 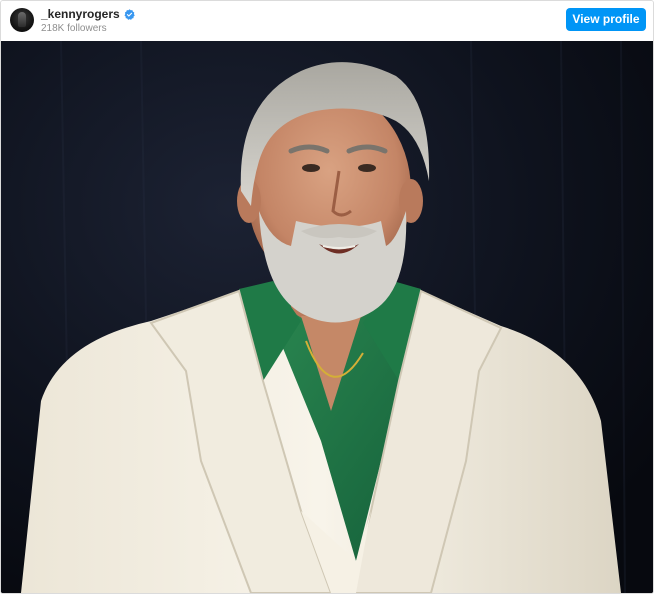 What do you see at coordinates (327, 20) in the screenshot?
I see `embed-header: _kennyrogers 218K followers View profile` at bounding box center [327, 20].